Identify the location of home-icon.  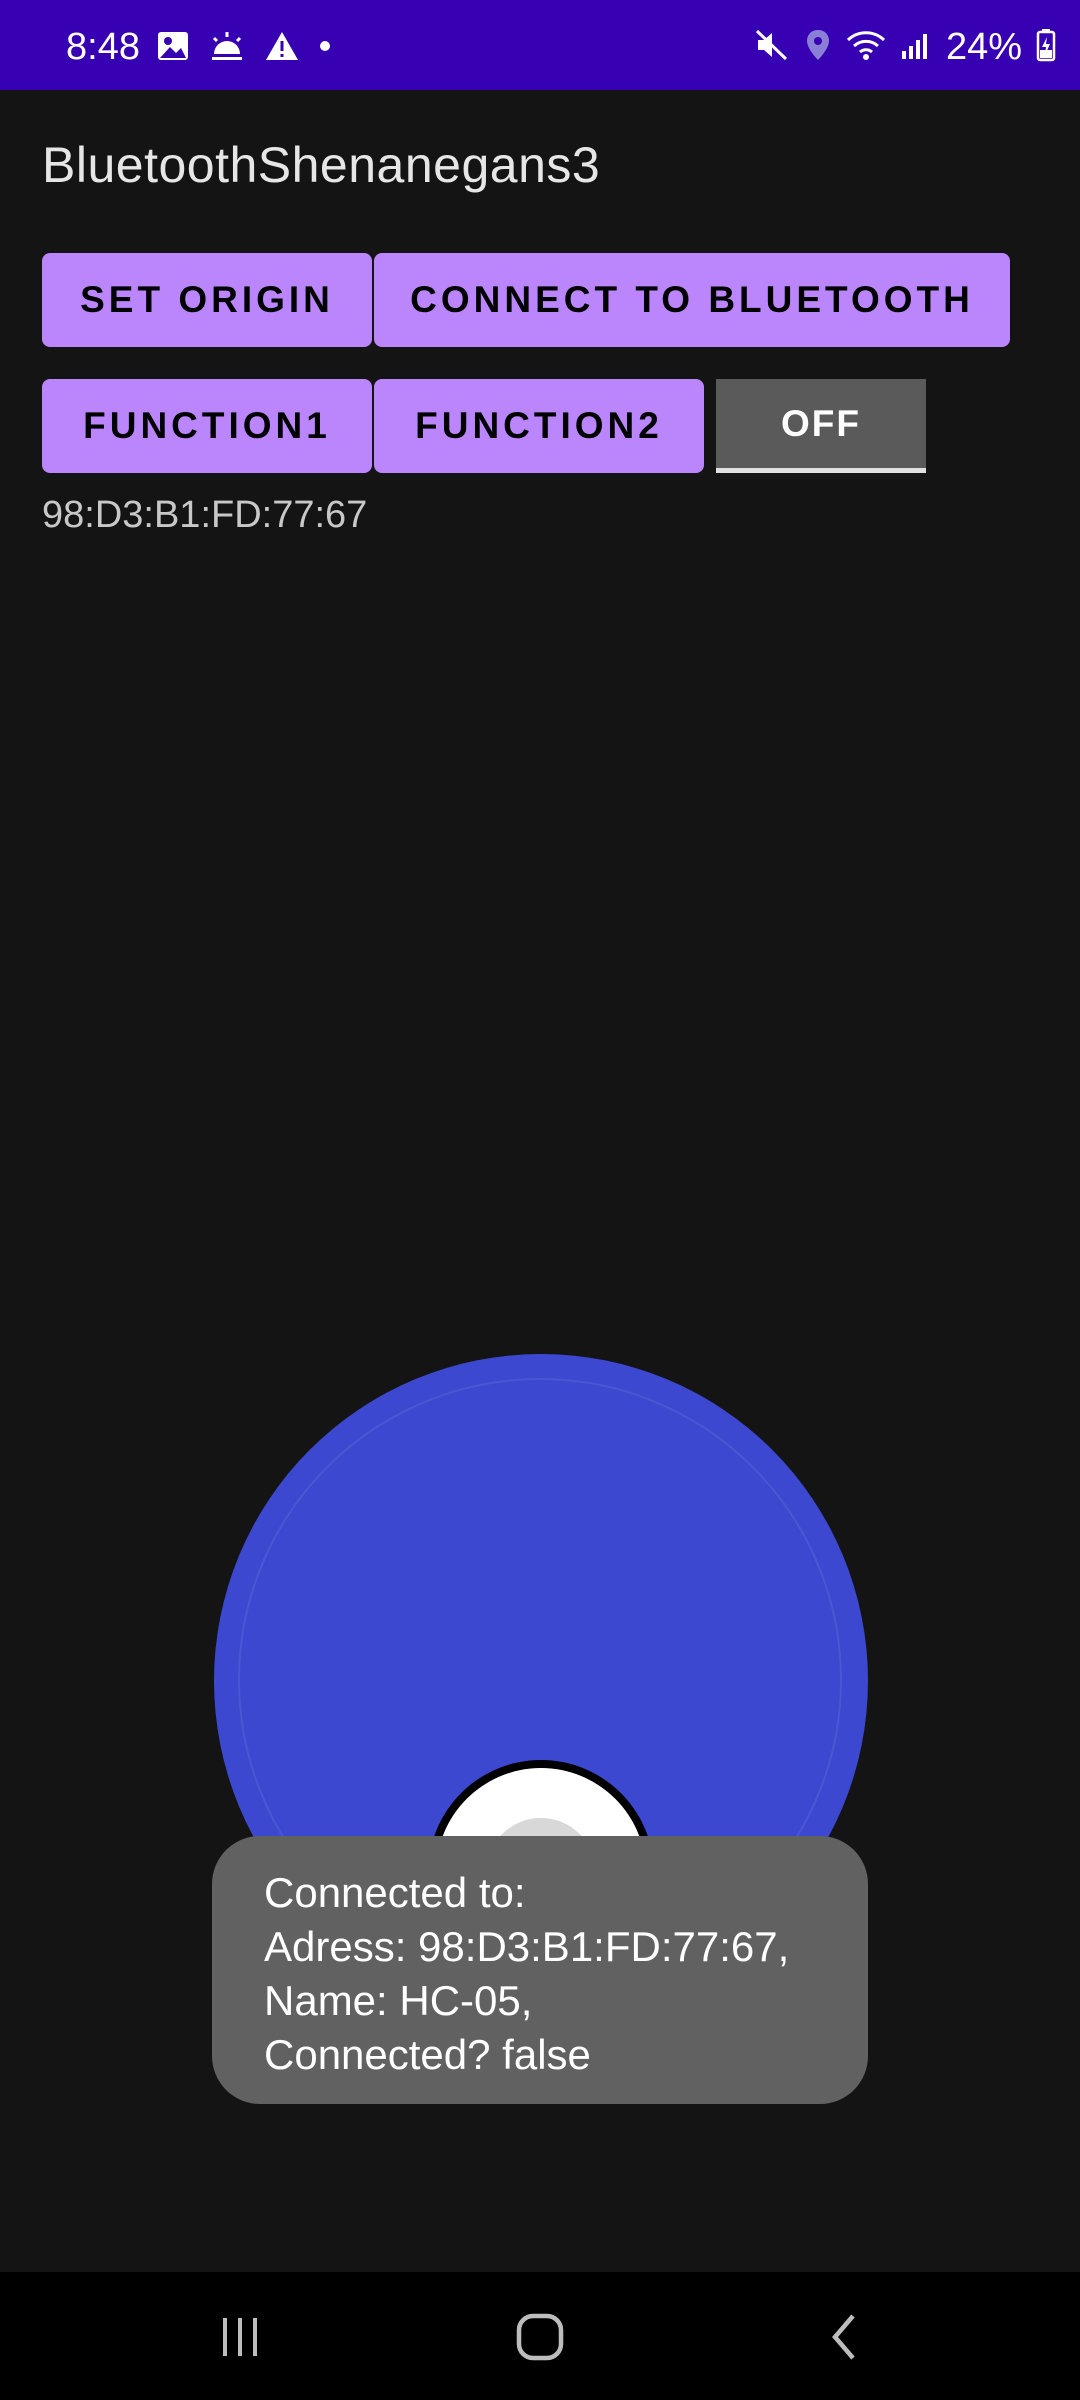
(540, 2337).